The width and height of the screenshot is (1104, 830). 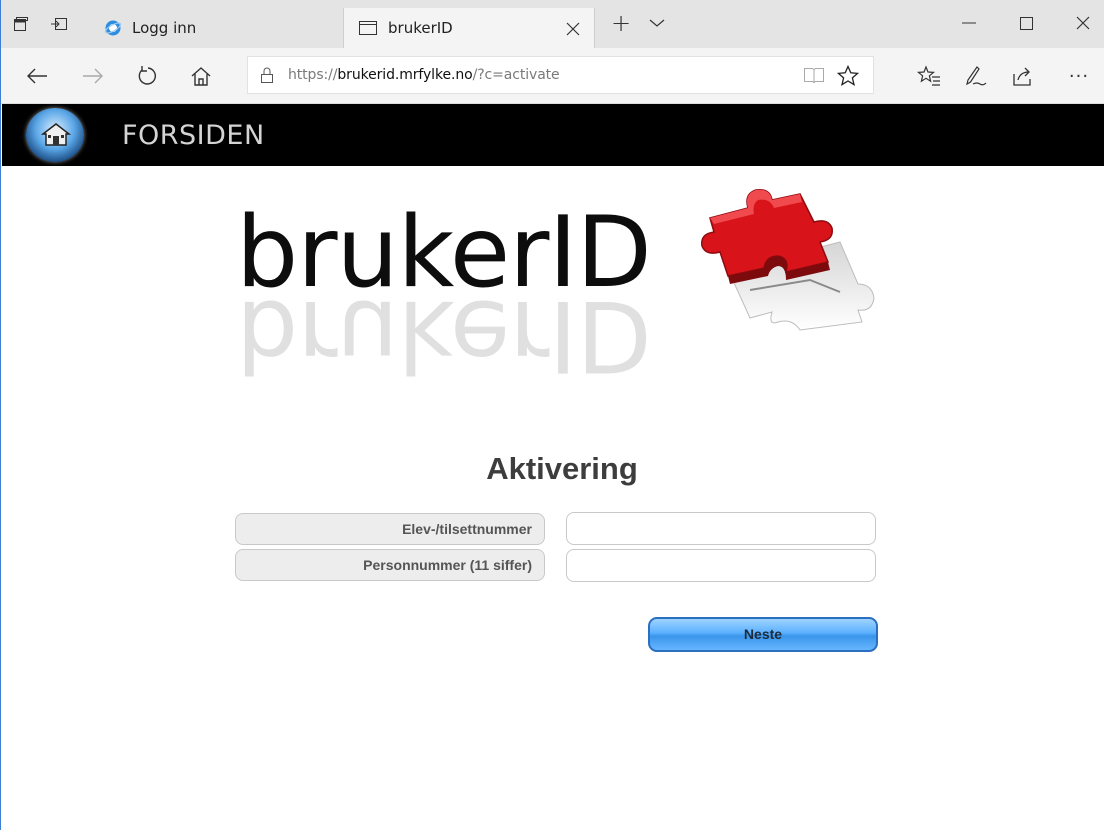 What do you see at coordinates (424, 75) in the screenshot?
I see `url-text: https://brukerid.mrfylke.no/?c=activate` at bounding box center [424, 75].